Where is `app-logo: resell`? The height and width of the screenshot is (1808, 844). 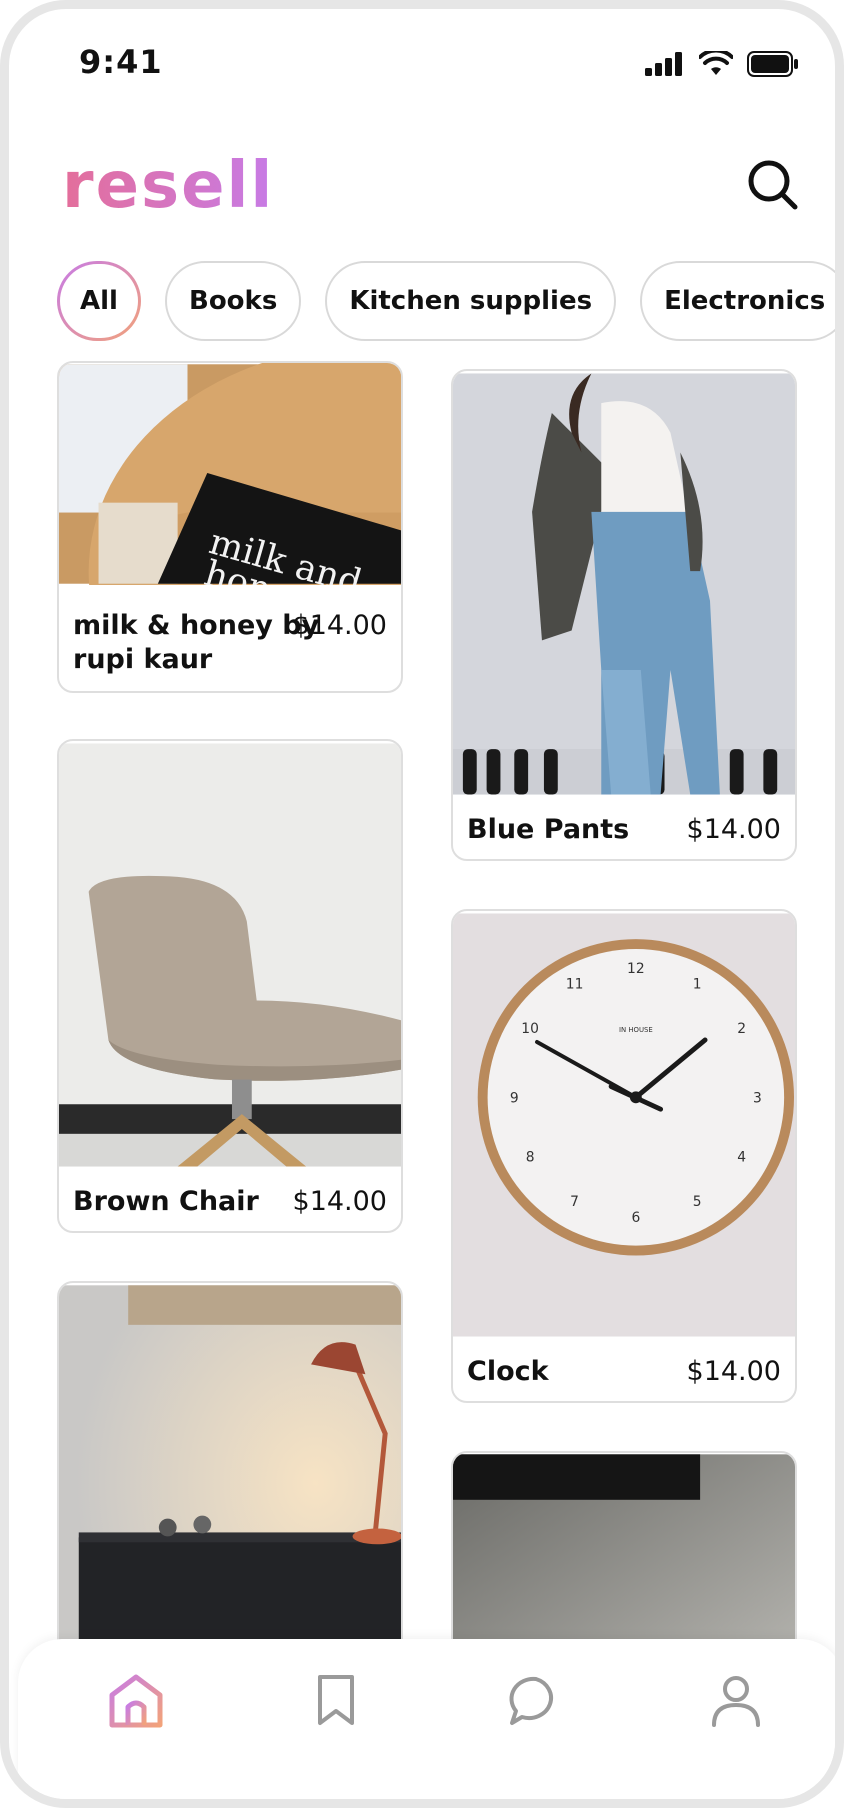 app-logo: resell is located at coordinates (168, 186).